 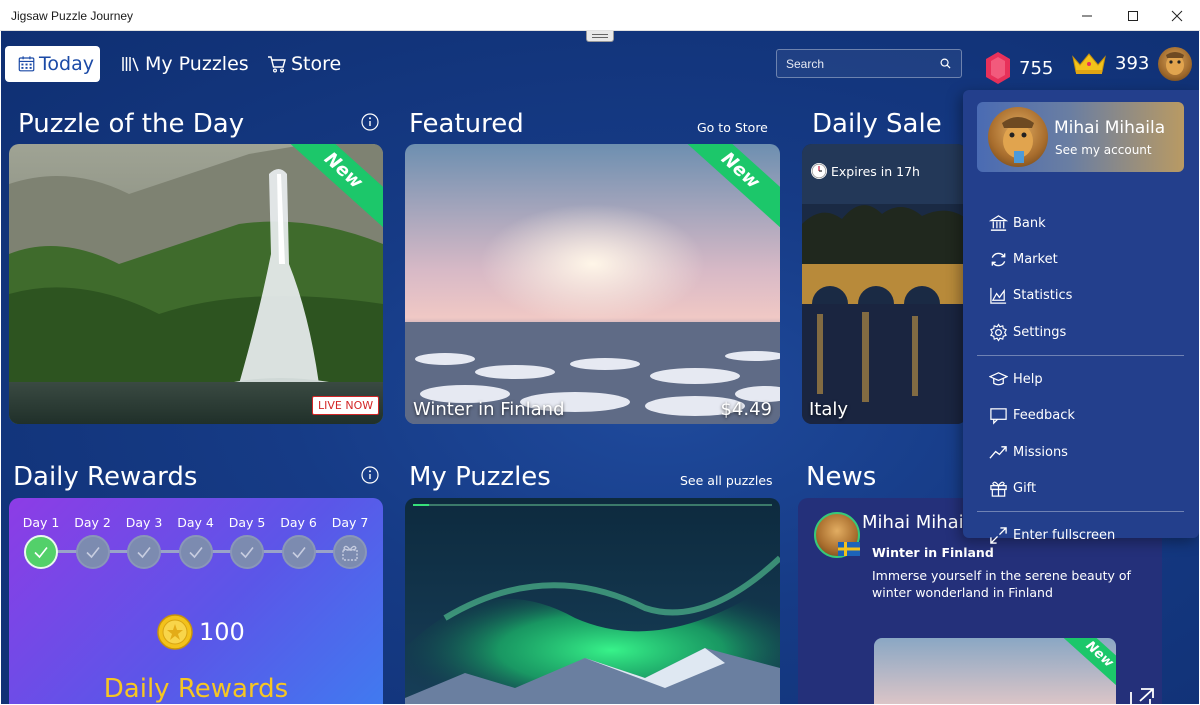 What do you see at coordinates (131, 124) in the screenshot?
I see `puzzle-of-the-day-title: Puzzle of the Day` at bounding box center [131, 124].